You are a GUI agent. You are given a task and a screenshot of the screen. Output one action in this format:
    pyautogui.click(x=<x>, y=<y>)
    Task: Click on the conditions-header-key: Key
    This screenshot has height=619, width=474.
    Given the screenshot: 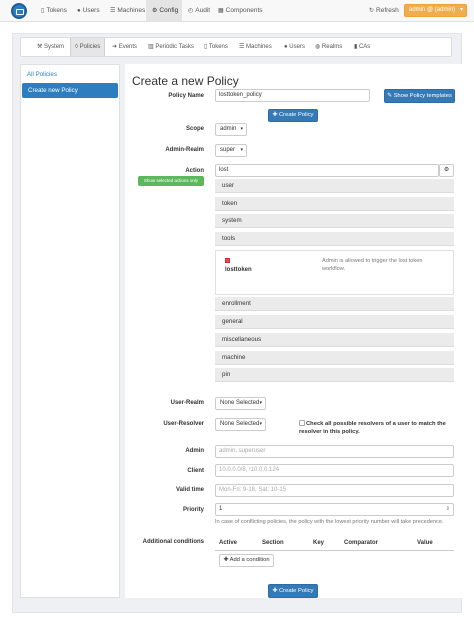 What is the action you would take?
    pyautogui.click(x=319, y=543)
    